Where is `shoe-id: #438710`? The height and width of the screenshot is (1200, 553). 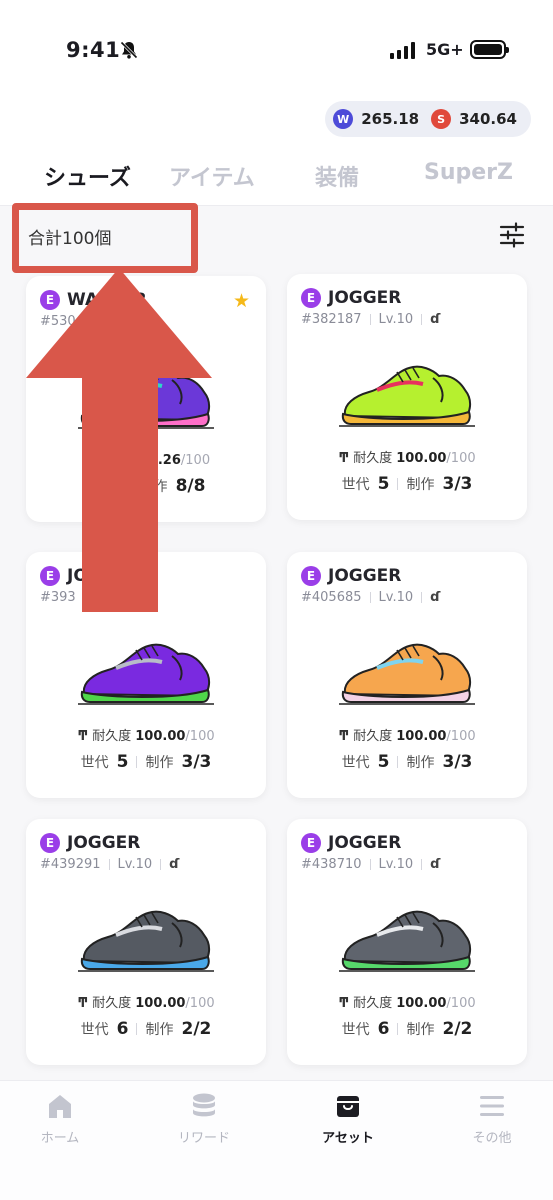 shoe-id: #438710 is located at coordinates (331, 864).